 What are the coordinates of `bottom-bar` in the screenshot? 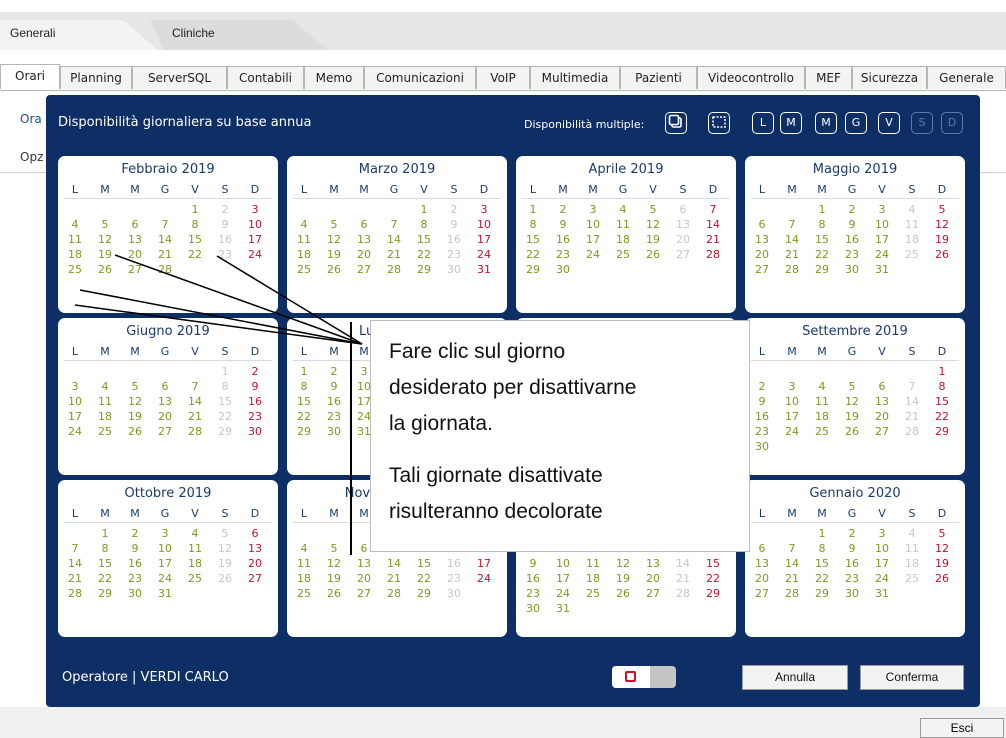 It's located at (503, 722).